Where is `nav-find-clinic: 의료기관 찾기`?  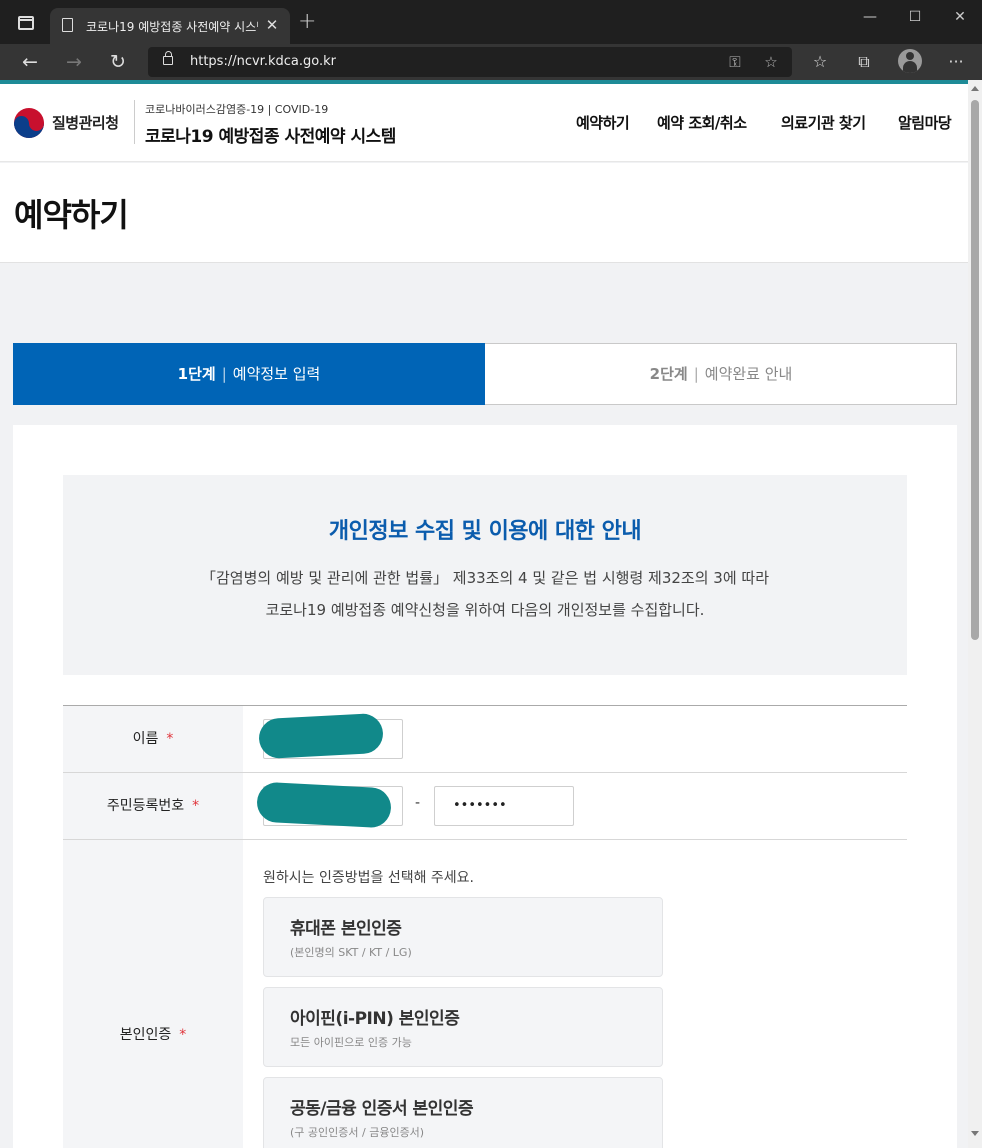
nav-find-clinic: 의료기관 찾기 is located at coordinates (823, 122).